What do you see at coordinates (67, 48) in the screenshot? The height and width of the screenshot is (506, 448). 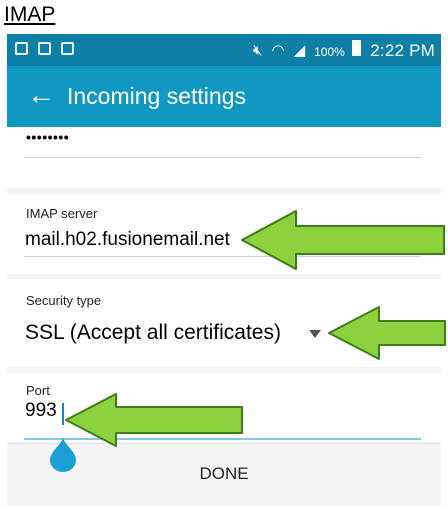 I see `screenshot-notification-icon` at bounding box center [67, 48].